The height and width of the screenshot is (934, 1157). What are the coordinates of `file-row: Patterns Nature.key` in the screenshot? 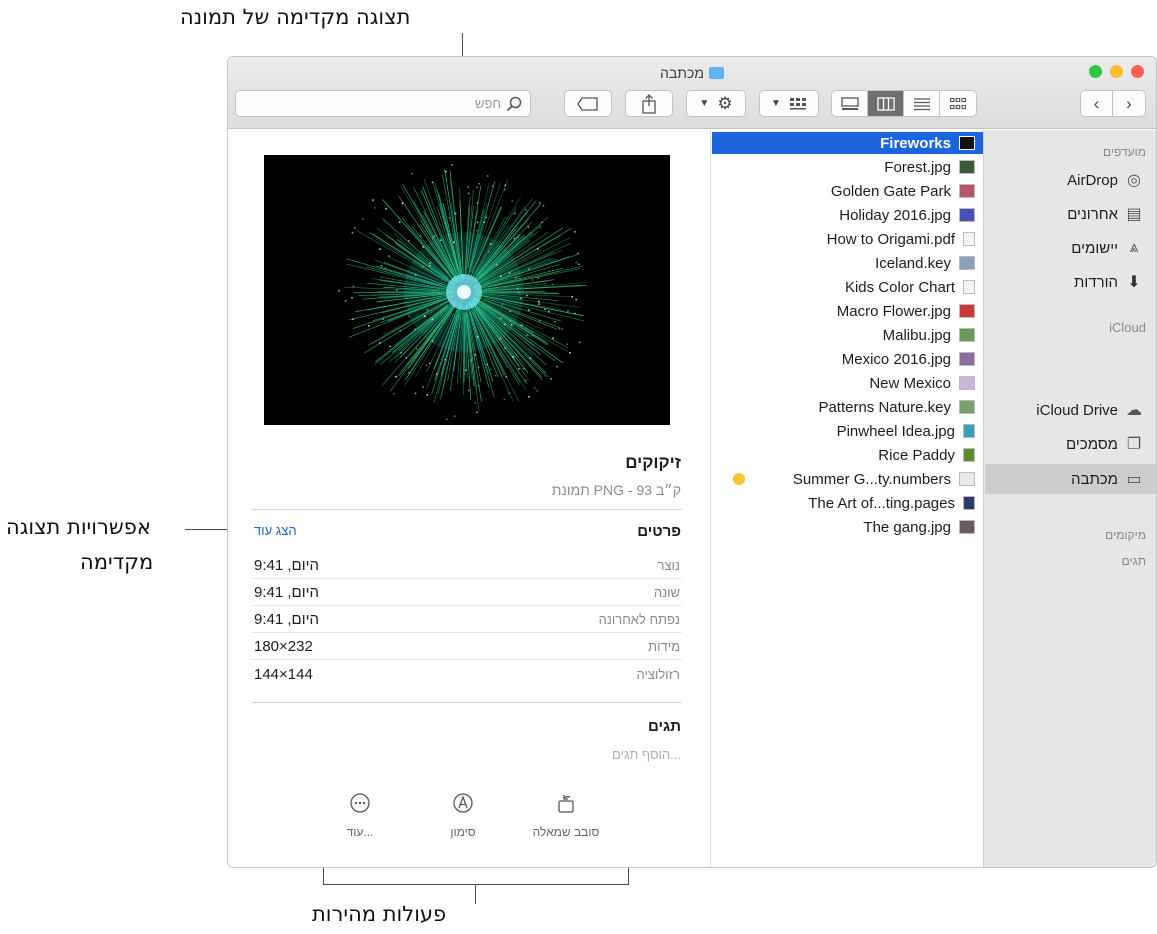 It's located at (847, 407).